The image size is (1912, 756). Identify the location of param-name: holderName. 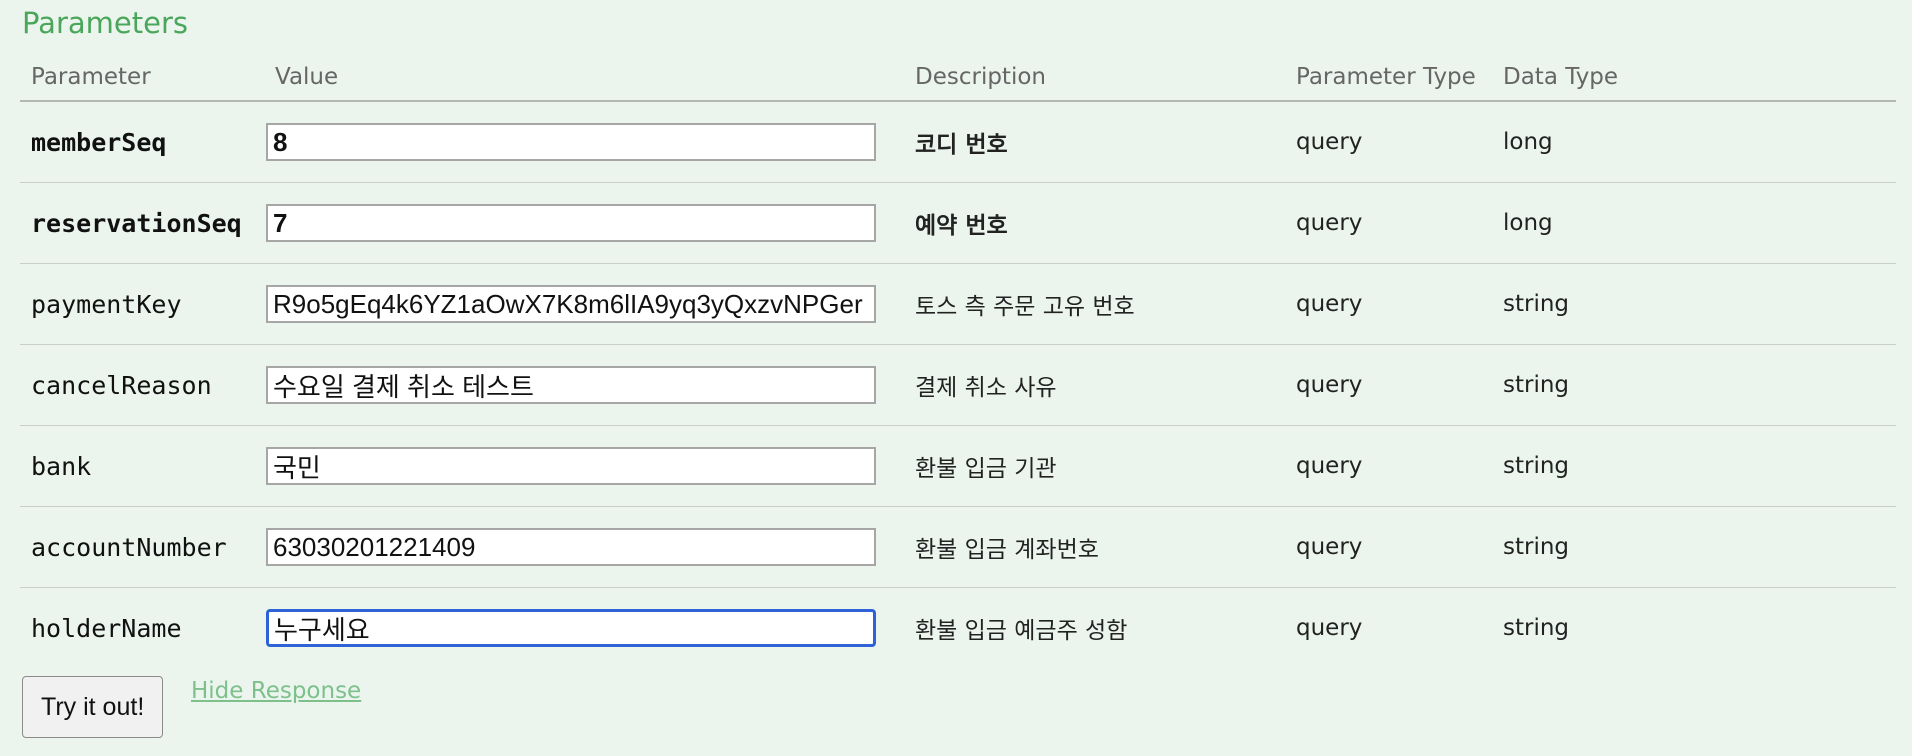
(106, 628).